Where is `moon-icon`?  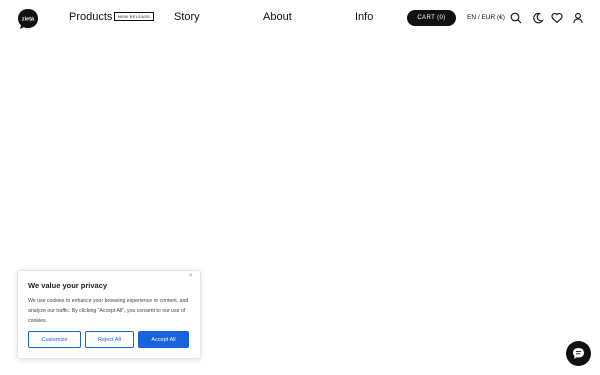 moon-icon is located at coordinates (538, 18).